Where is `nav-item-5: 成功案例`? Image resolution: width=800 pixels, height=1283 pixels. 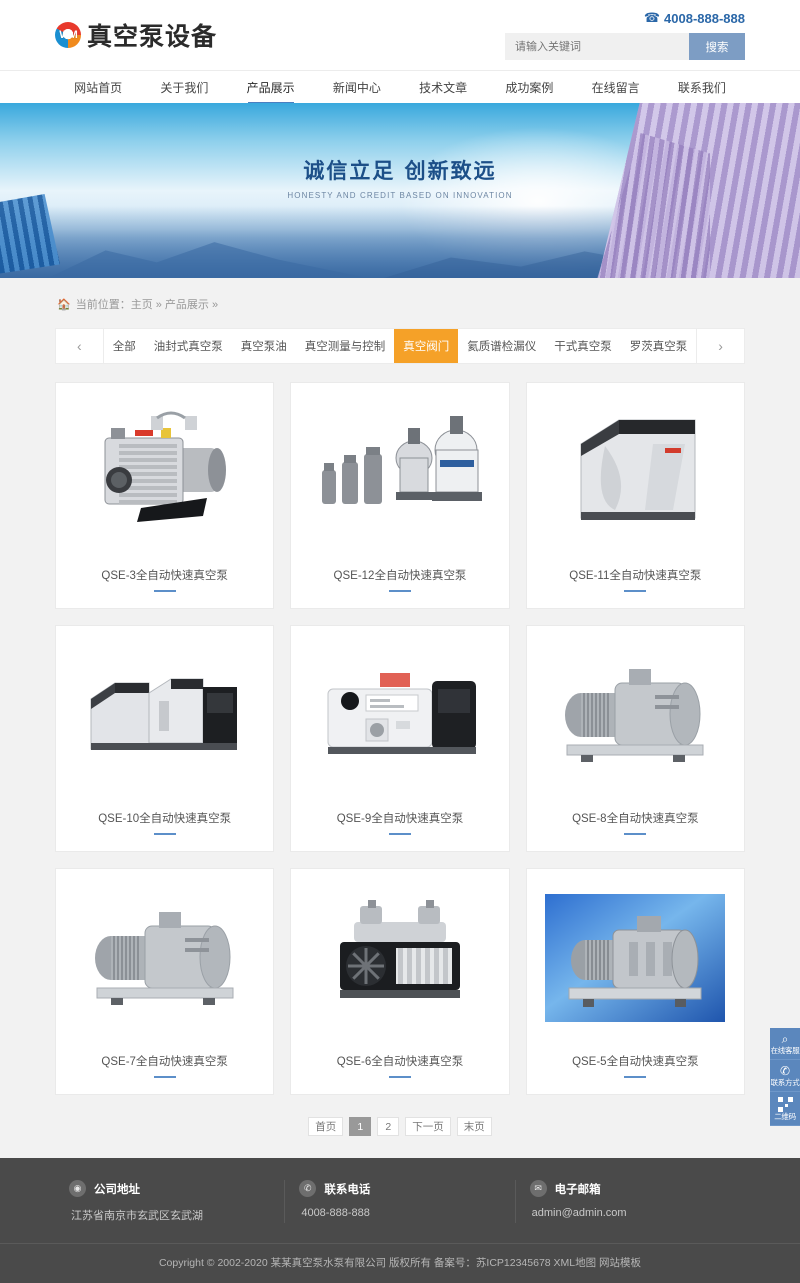
nav-item-5: 成功案例 is located at coordinates (529, 87).